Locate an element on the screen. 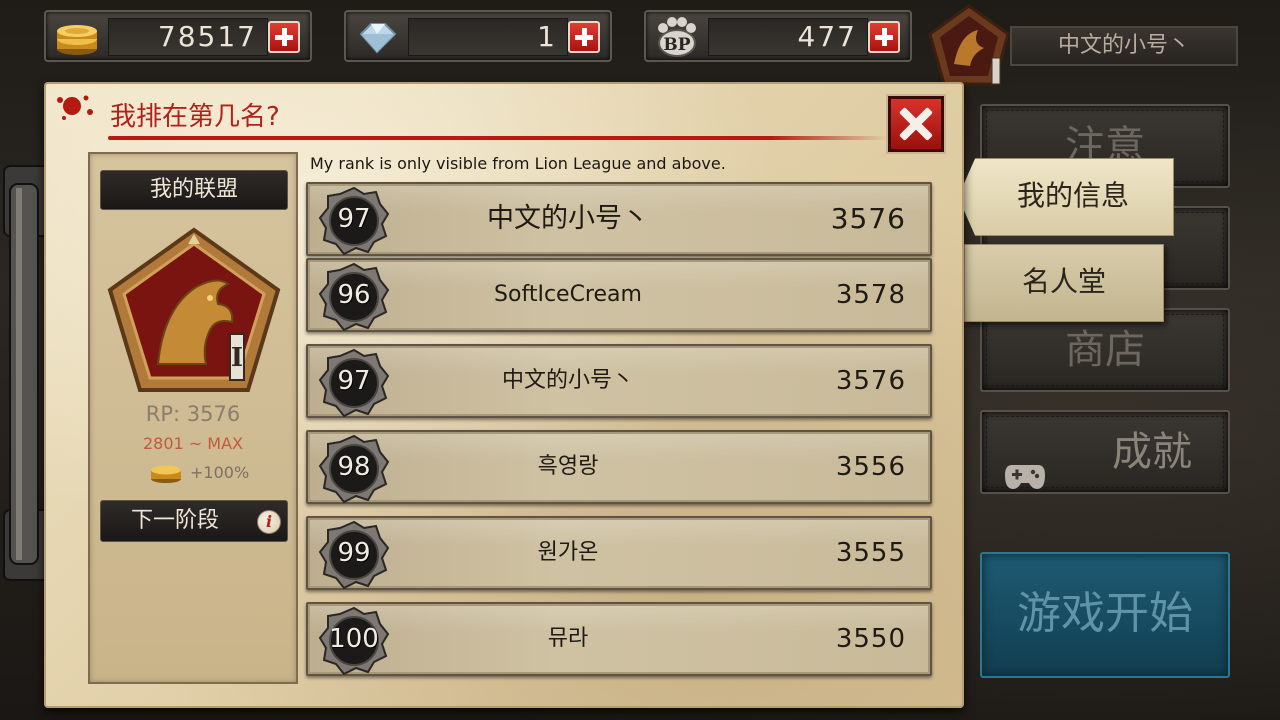 This screenshot has height=720, width=1280. shop-label: 商店 is located at coordinates (1105, 350).